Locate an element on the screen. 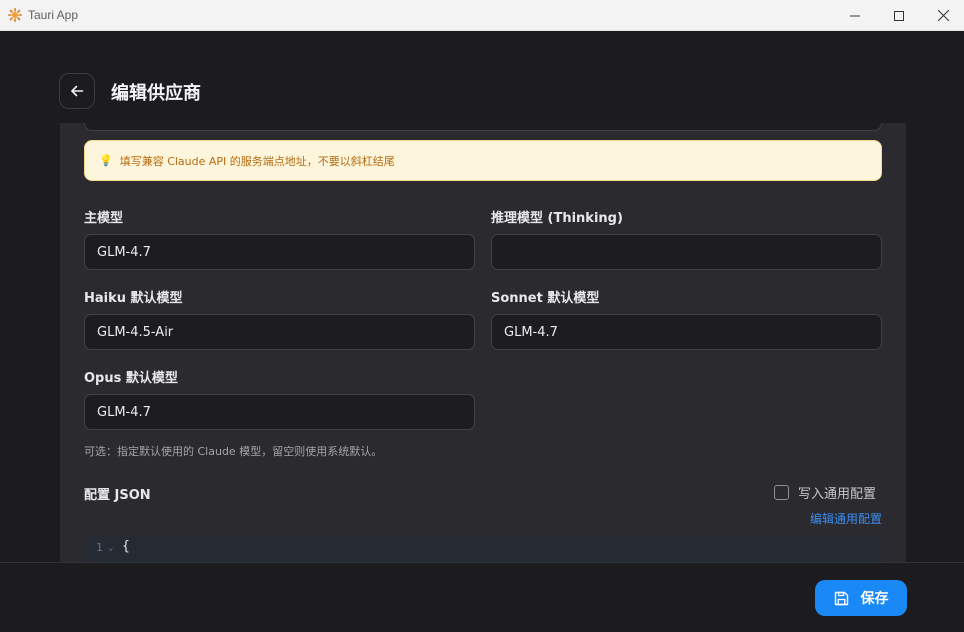 Image resolution: width=964 pixels, height=632 pixels. save-icon is located at coordinates (841, 598).